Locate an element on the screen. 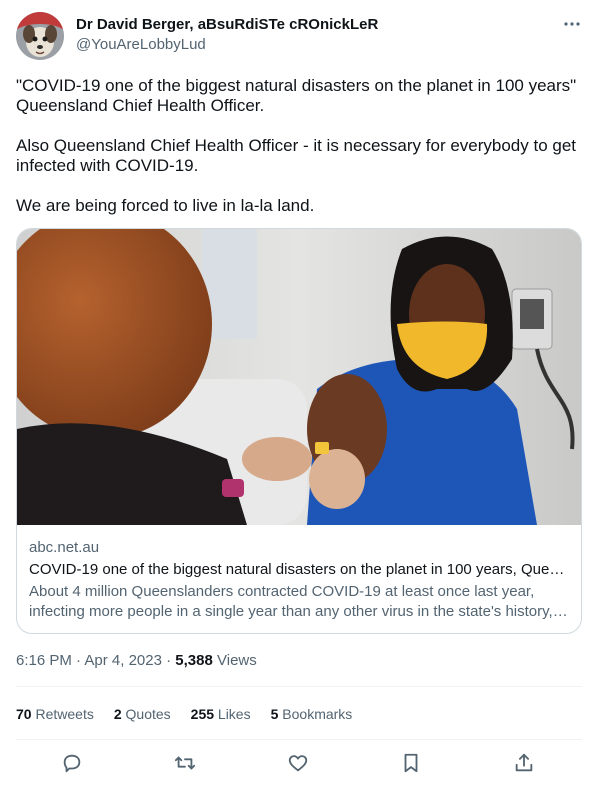  tweet-timestamp-row: 6:16 PM · Apr 4, 2023 · 5,388 Views is located at coordinates (136, 661).